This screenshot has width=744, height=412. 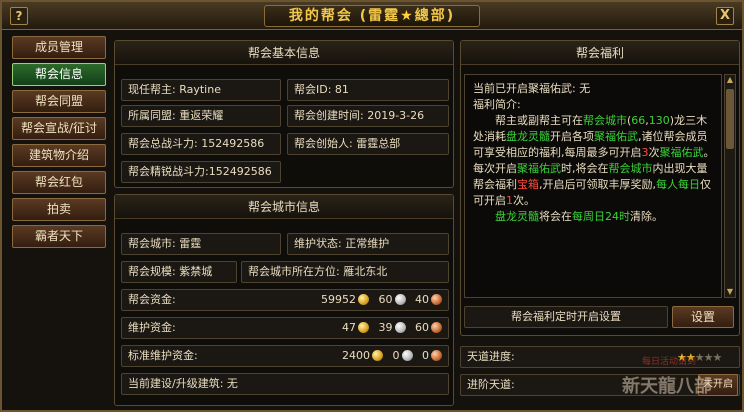 What do you see at coordinates (59, 209) in the screenshot?
I see `nav-auction: 拍卖` at bounding box center [59, 209].